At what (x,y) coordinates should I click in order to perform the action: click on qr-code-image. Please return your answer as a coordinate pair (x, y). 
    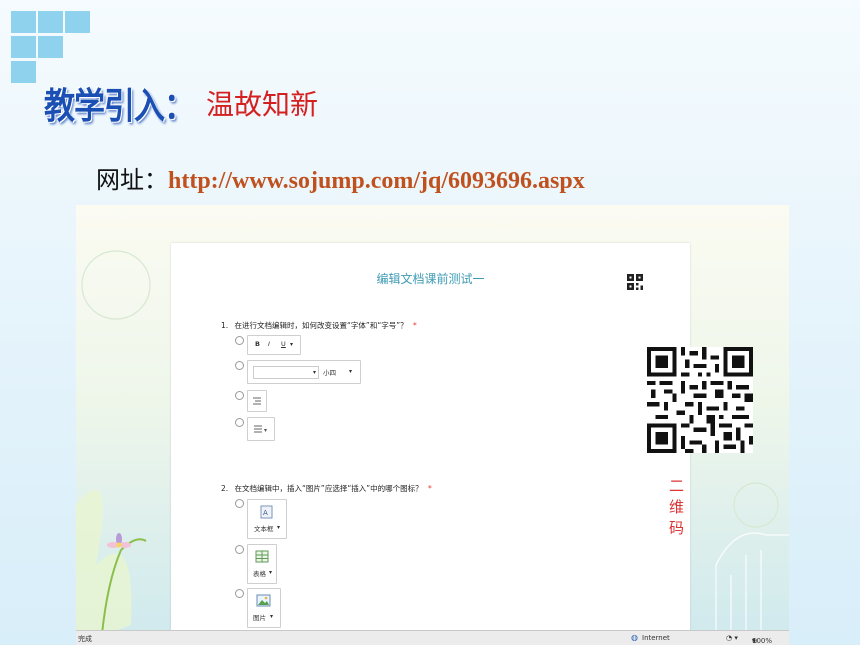
    Looking at the image, I should click on (700, 400).